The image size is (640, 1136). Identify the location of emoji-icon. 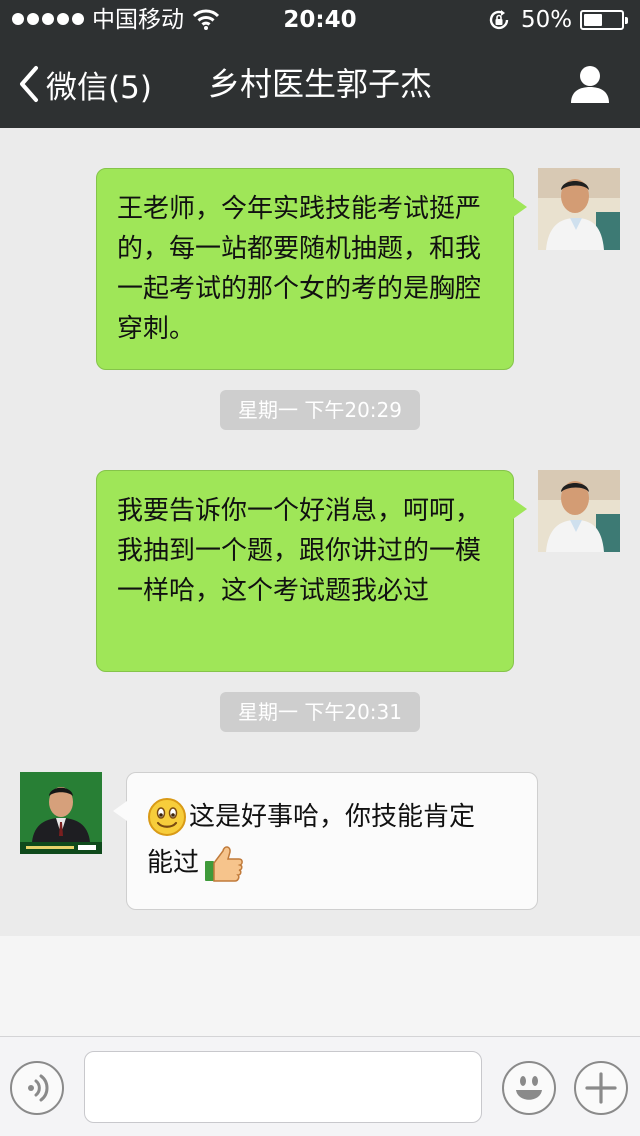
(529, 1088).